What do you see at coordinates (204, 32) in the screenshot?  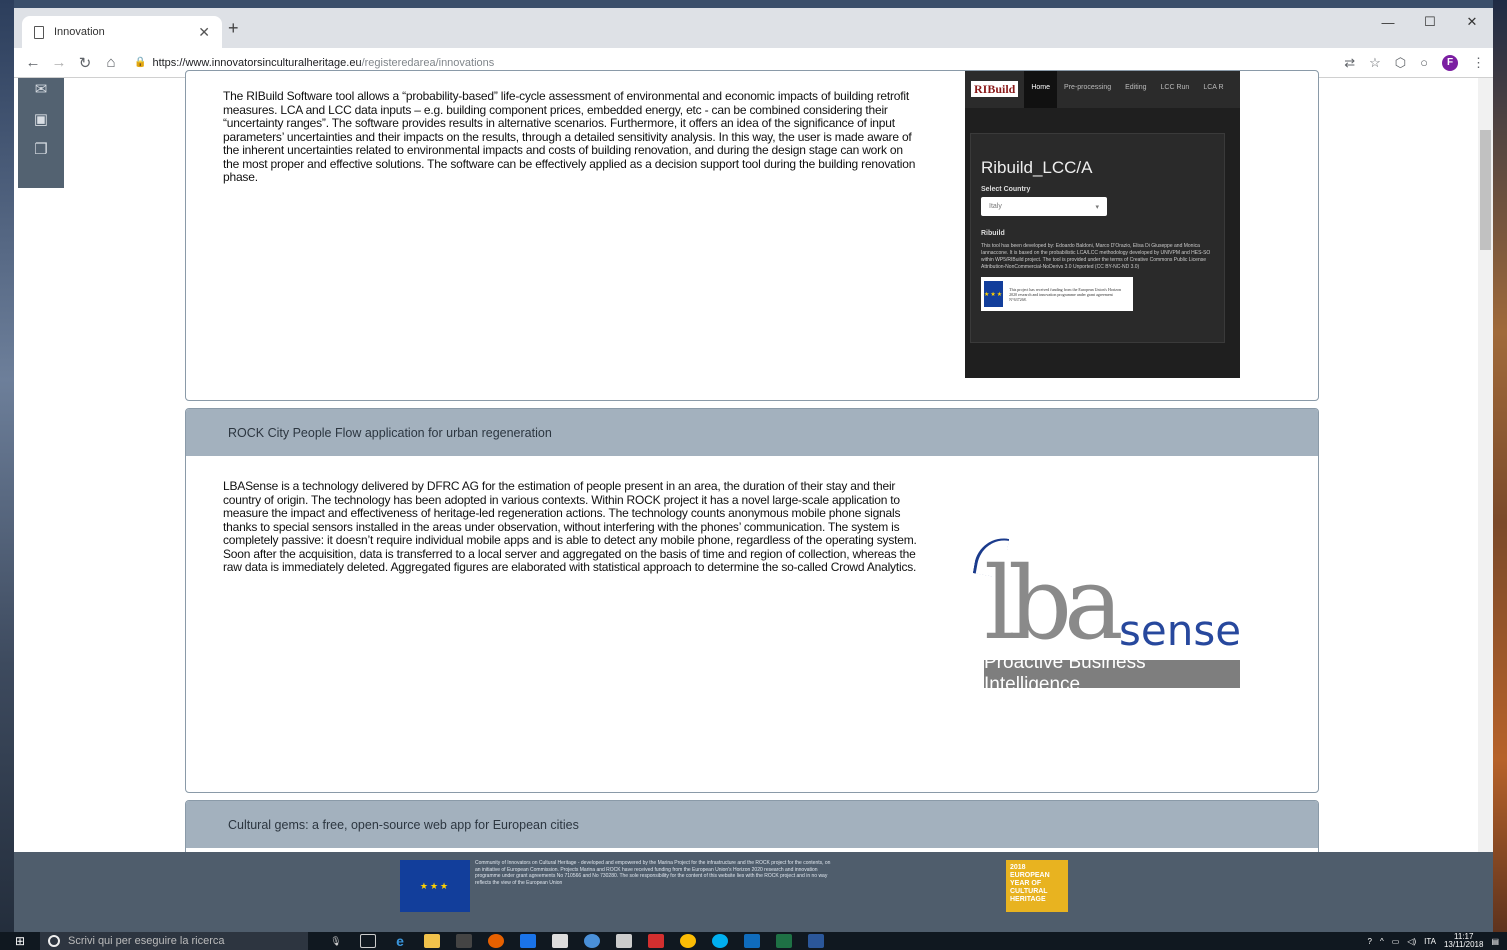 I see `close-tab-icon: ✕` at bounding box center [204, 32].